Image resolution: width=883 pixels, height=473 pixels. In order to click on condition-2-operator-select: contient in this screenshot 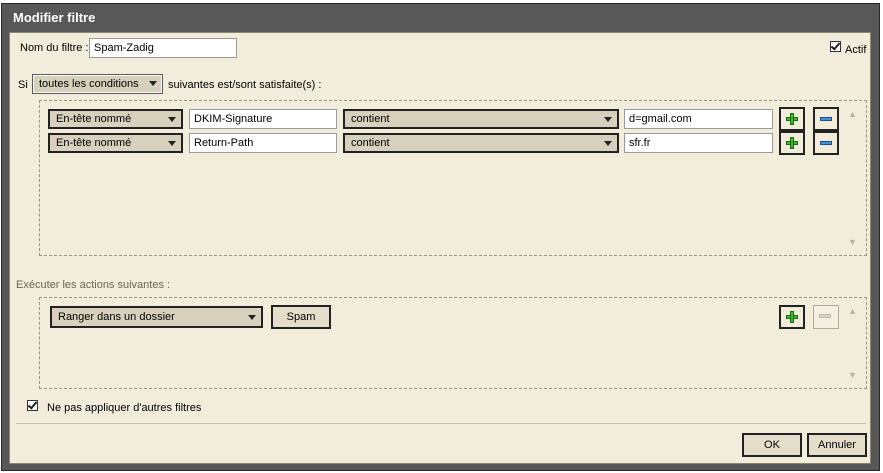, I will do `click(481, 143)`.